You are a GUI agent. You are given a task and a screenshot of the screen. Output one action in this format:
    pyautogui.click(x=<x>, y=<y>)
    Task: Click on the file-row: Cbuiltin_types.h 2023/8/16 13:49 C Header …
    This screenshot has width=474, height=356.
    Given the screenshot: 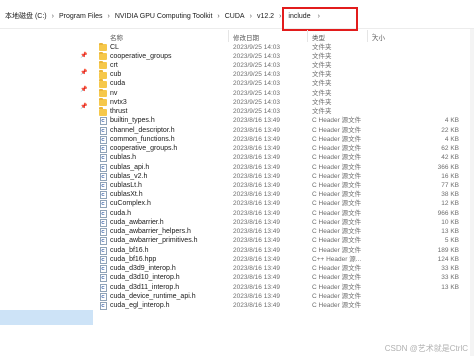 What is the action you would take?
    pyautogui.click(x=283, y=121)
    